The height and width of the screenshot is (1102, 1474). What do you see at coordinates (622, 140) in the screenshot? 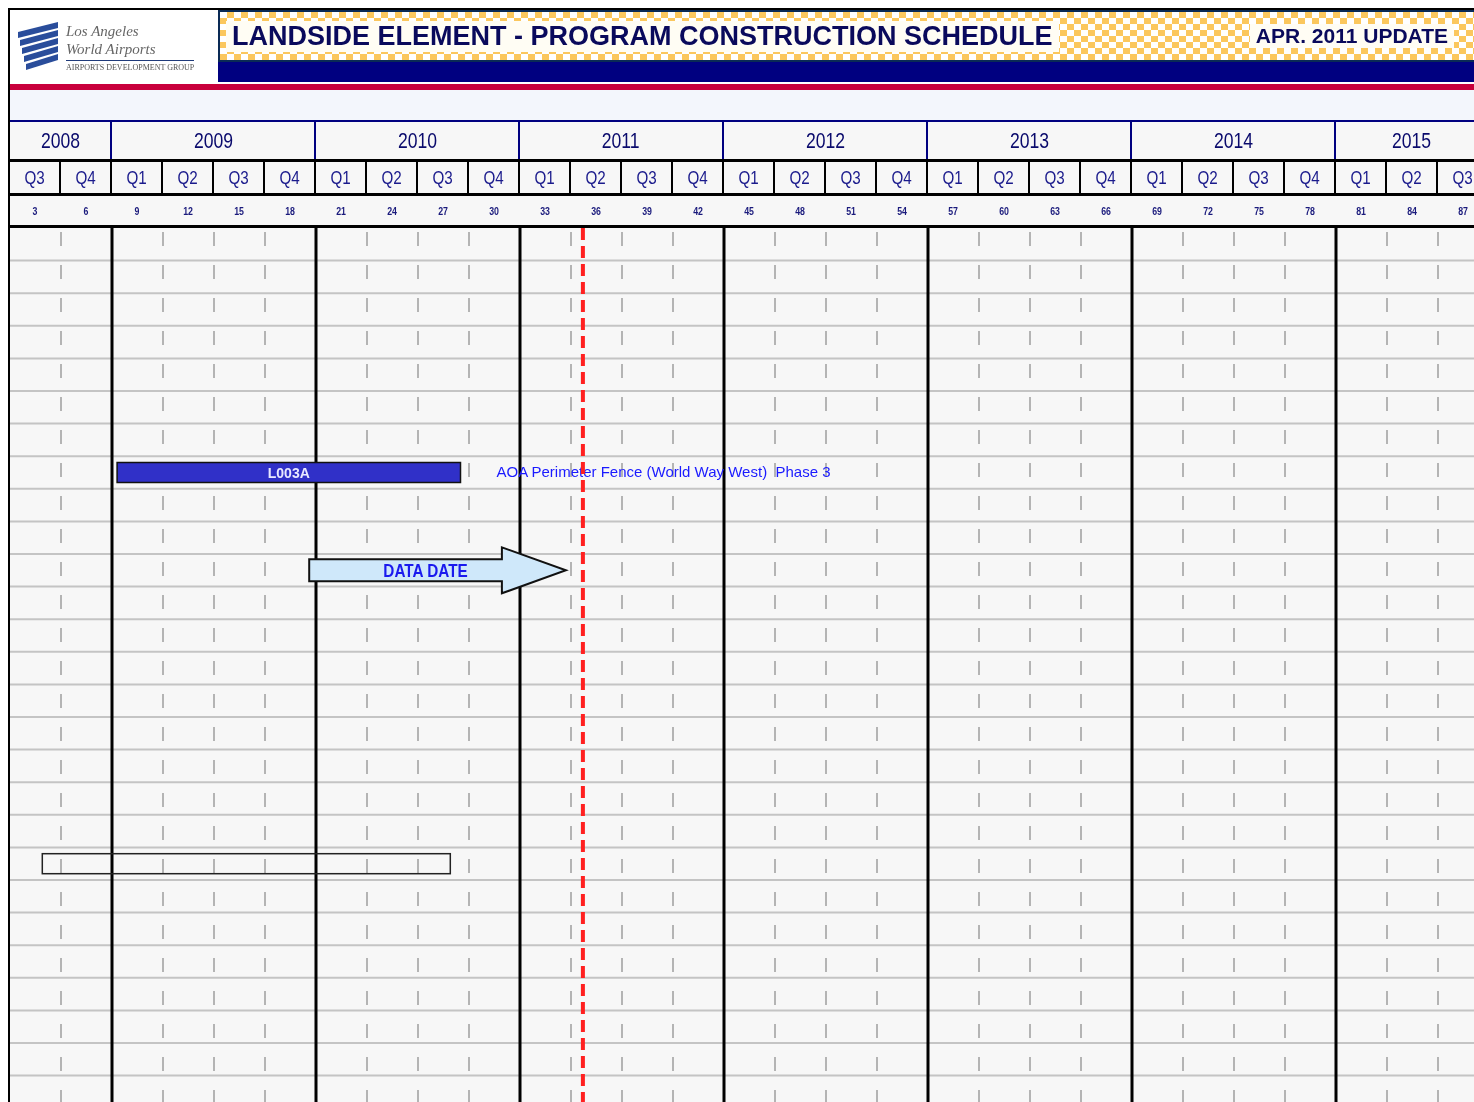
I see `year-cell: 2011` at bounding box center [622, 140].